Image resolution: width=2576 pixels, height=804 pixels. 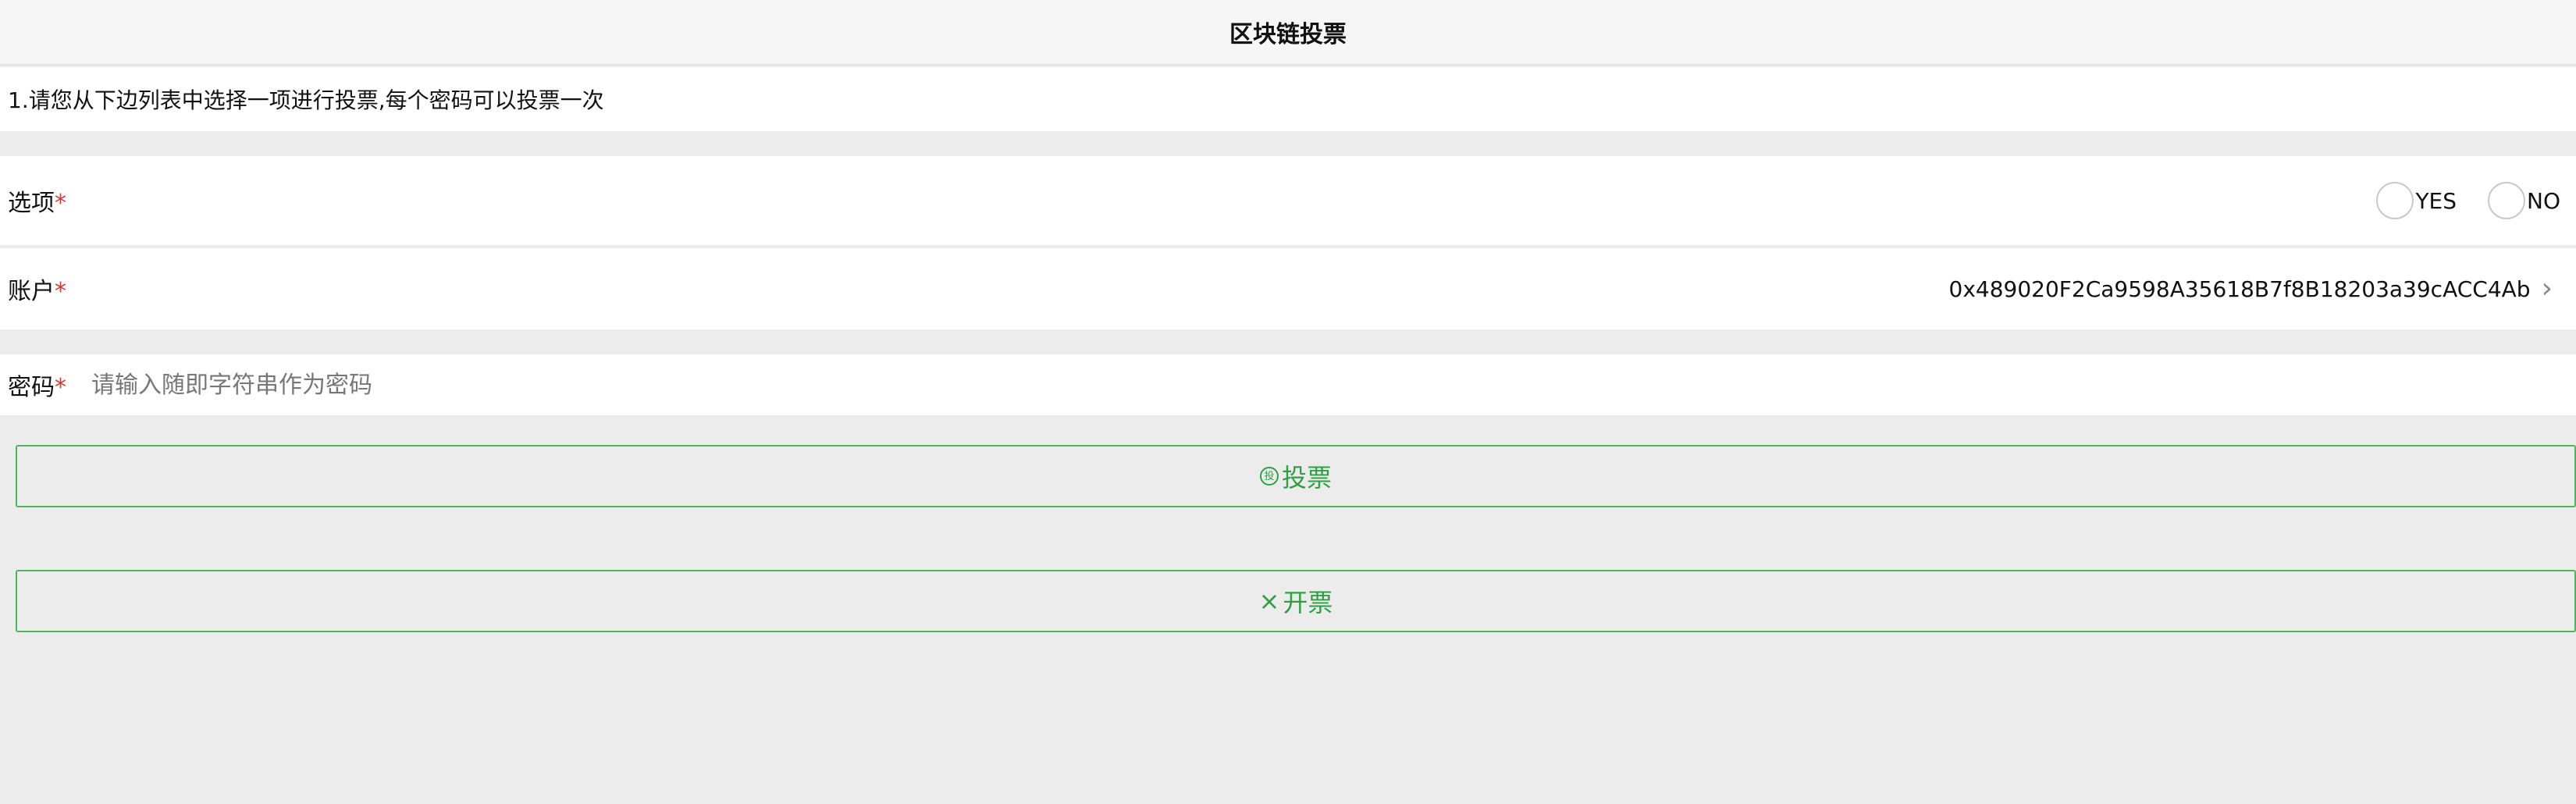 What do you see at coordinates (1269, 601) in the screenshot?
I see `close-icon: ×` at bounding box center [1269, 601].